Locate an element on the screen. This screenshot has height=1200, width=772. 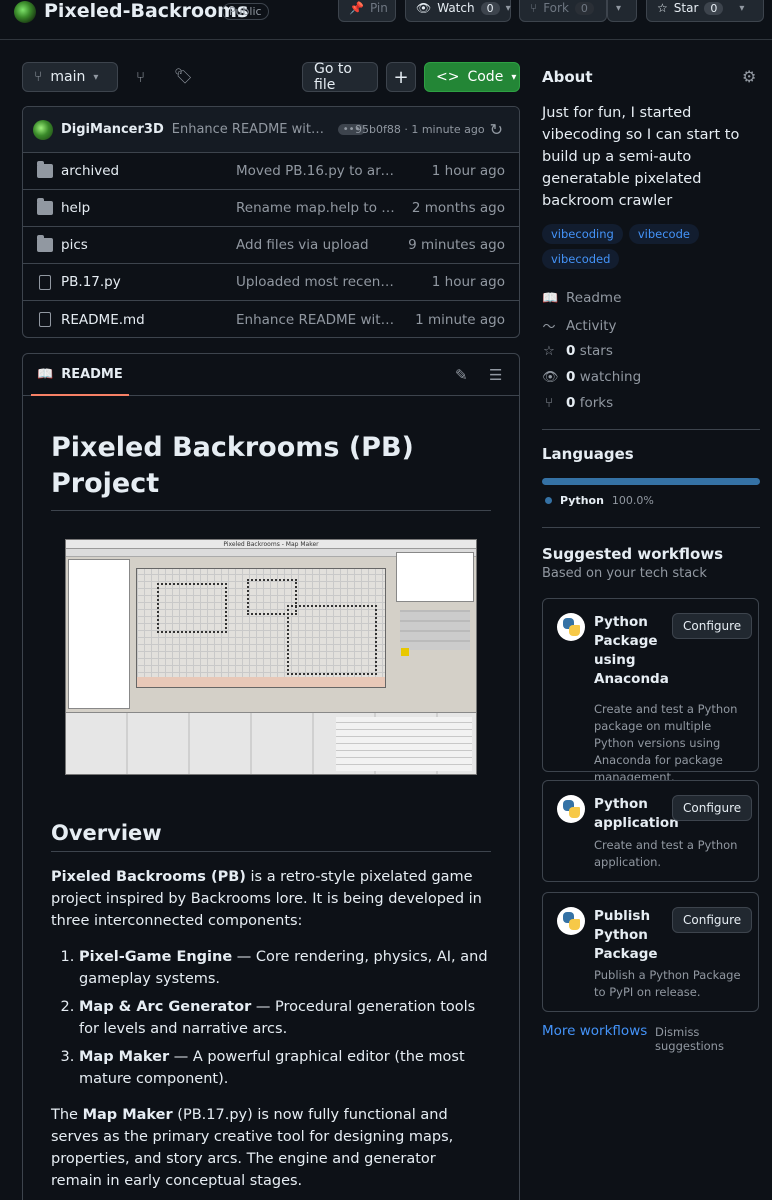
stars-count: 0 is located at coordinates (571, 351).